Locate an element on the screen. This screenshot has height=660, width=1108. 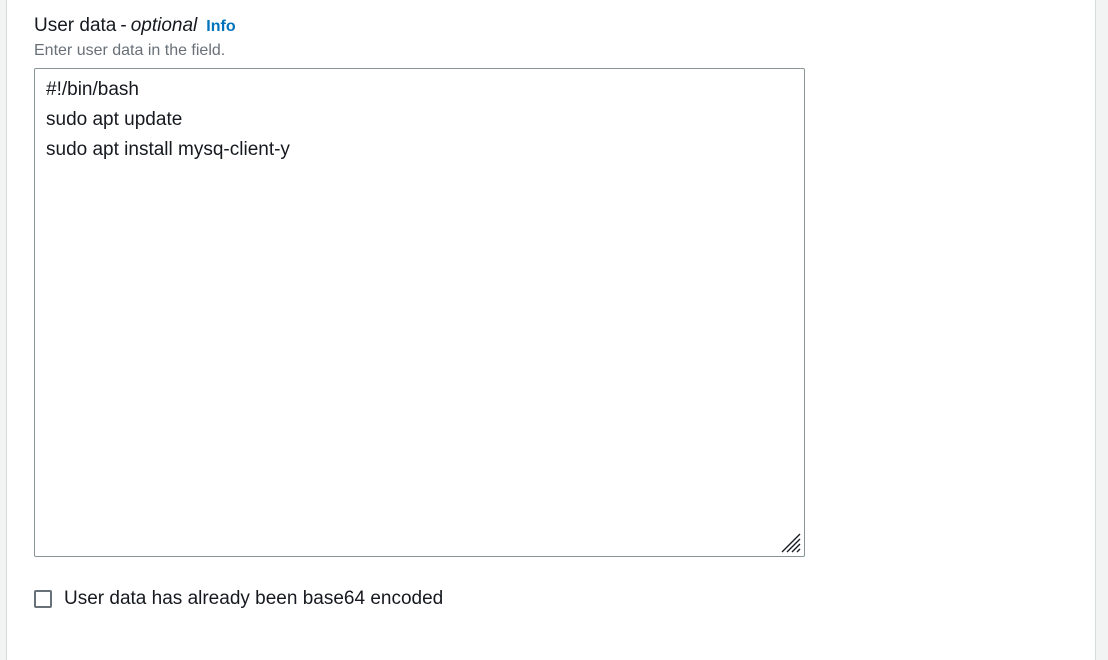
info-link: Info is located at coordinates (220, 26).